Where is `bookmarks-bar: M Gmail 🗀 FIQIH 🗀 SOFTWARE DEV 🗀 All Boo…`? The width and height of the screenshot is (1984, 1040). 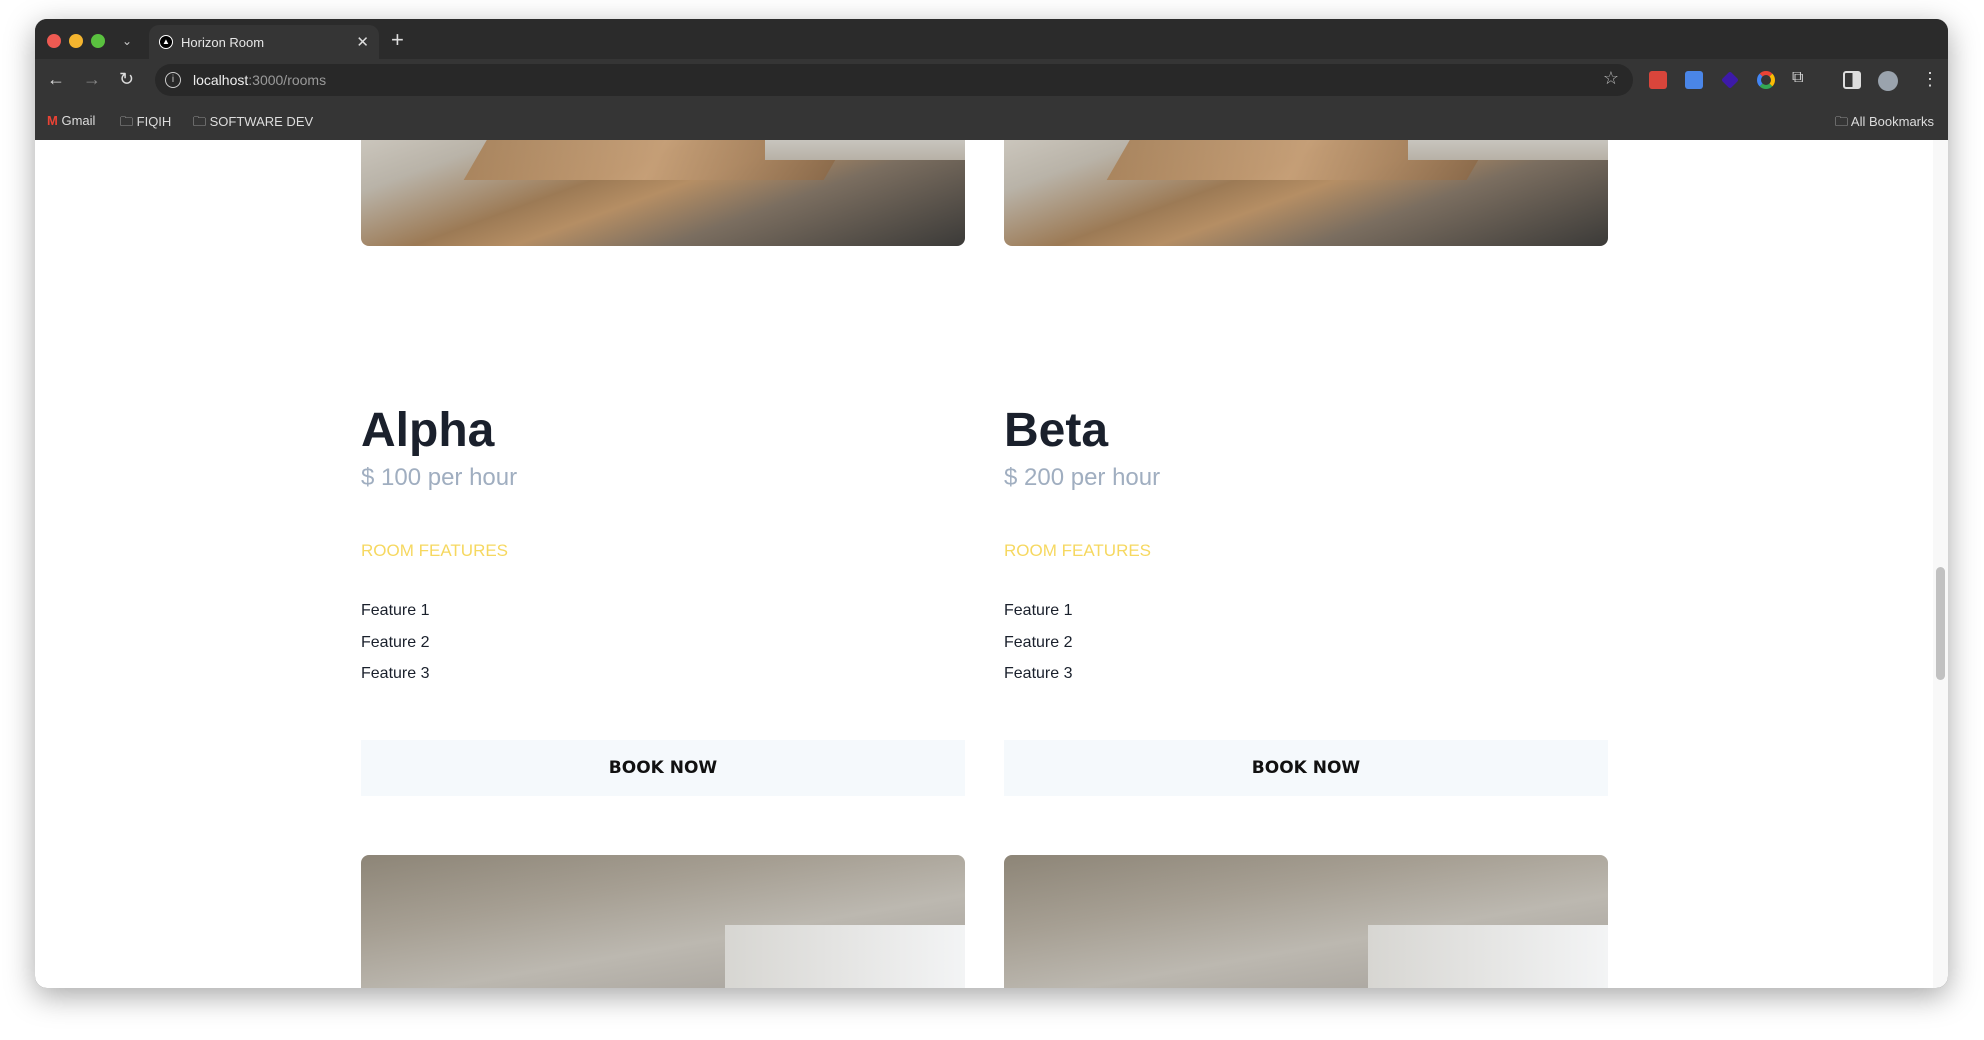 bookmarks-bar: M Gmail 🗀 FIQIH 🗀 SOFTWARE DEV 🗀 All Boo… is located at coordinates (991, 120).